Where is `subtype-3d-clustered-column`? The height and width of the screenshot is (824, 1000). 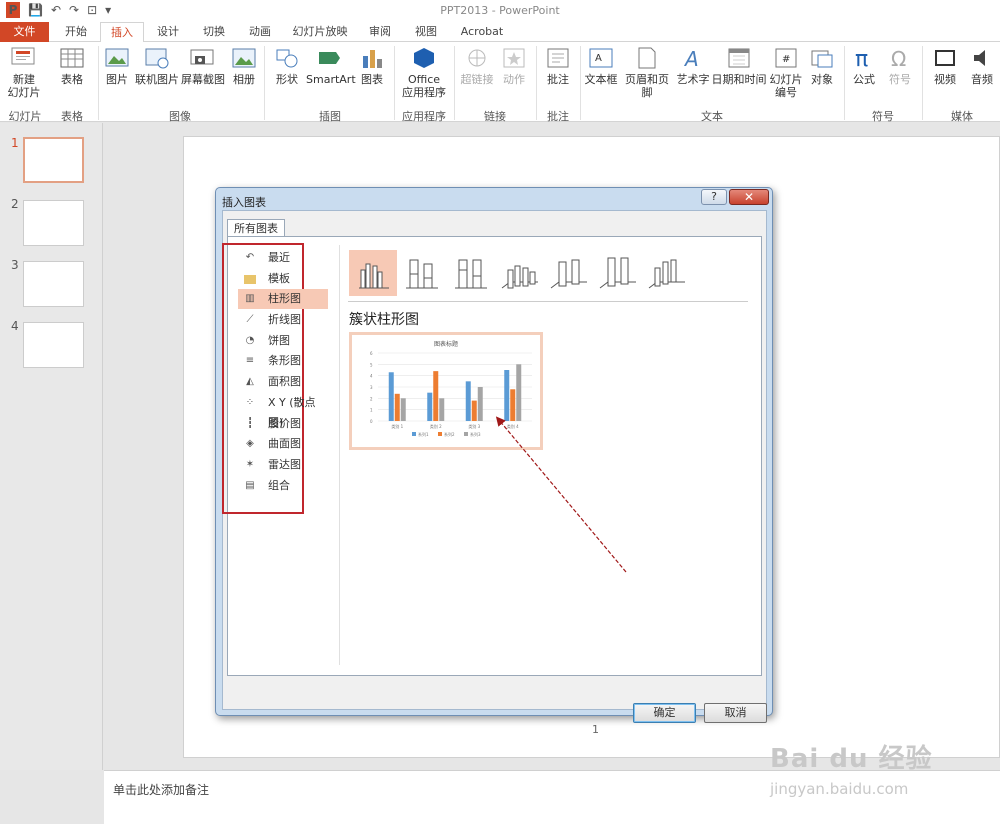
subtype-3d-clustered-column is located at coordinates (520, 273).